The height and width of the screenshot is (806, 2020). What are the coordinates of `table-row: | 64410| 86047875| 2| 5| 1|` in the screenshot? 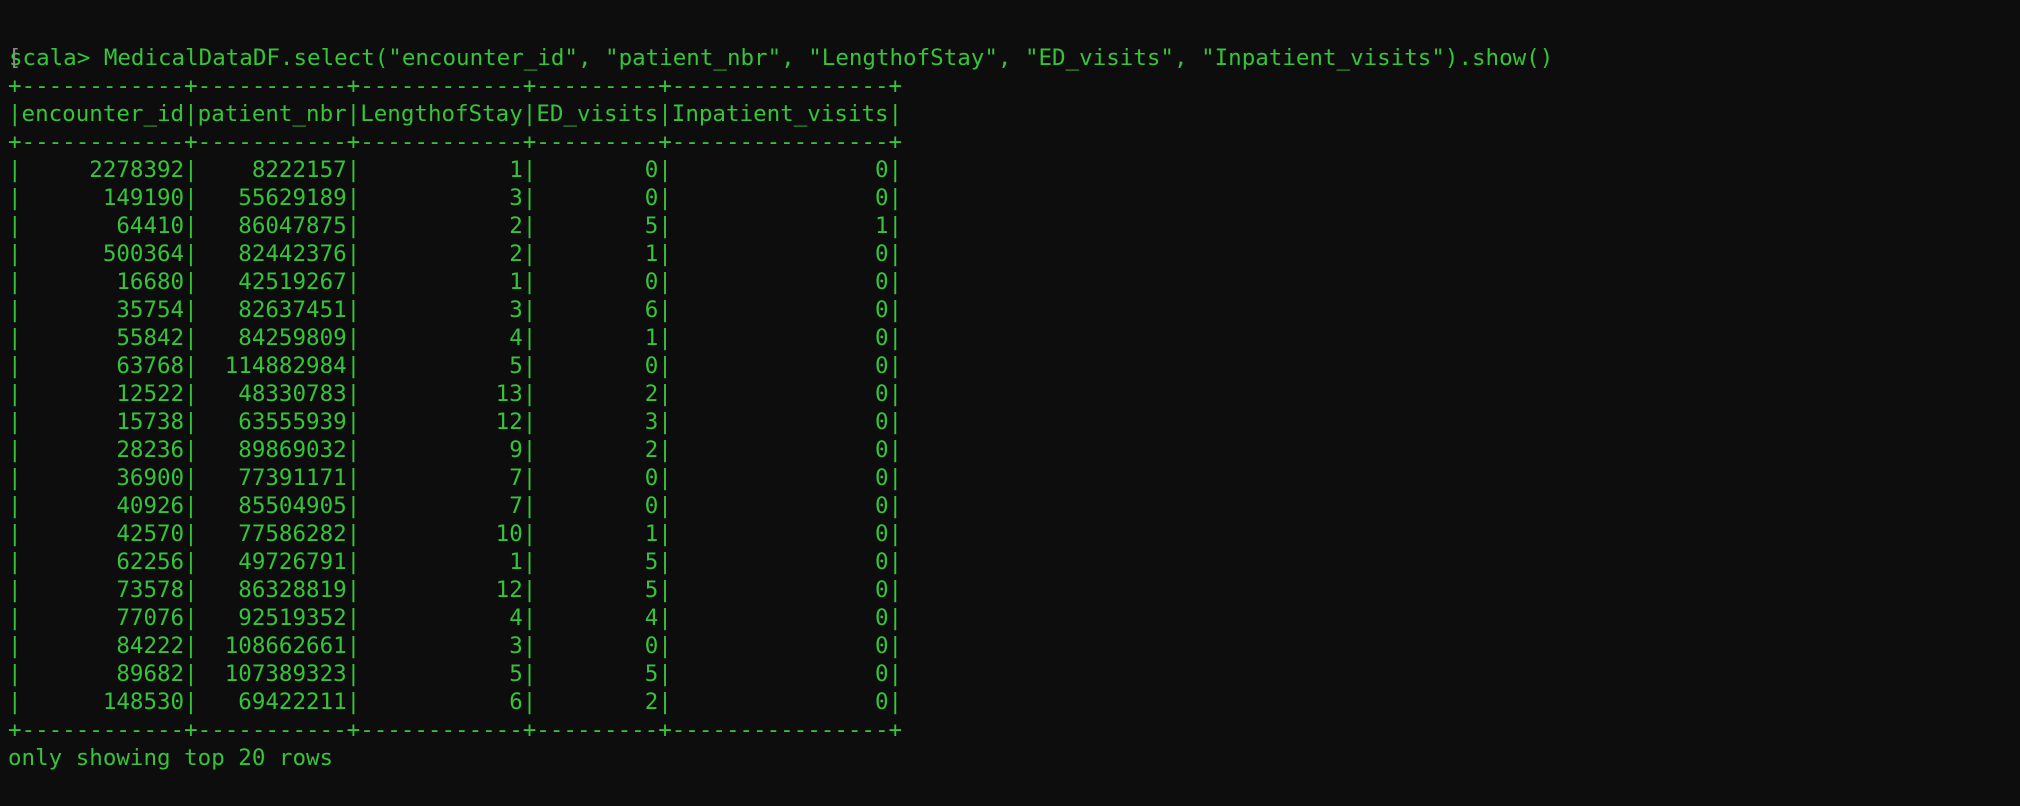 It's located at (455, 226).